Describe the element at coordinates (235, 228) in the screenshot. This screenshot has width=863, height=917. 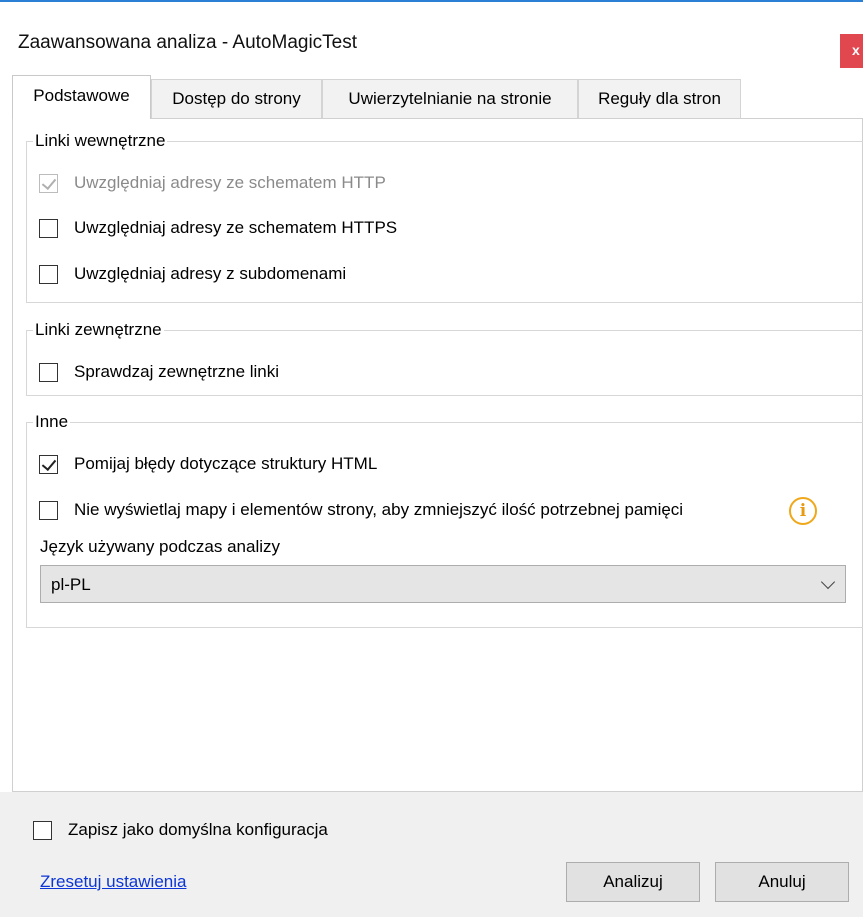
I see `include-https-label: Uwzględniaj adresy ze schematem HTTPS` at that location.